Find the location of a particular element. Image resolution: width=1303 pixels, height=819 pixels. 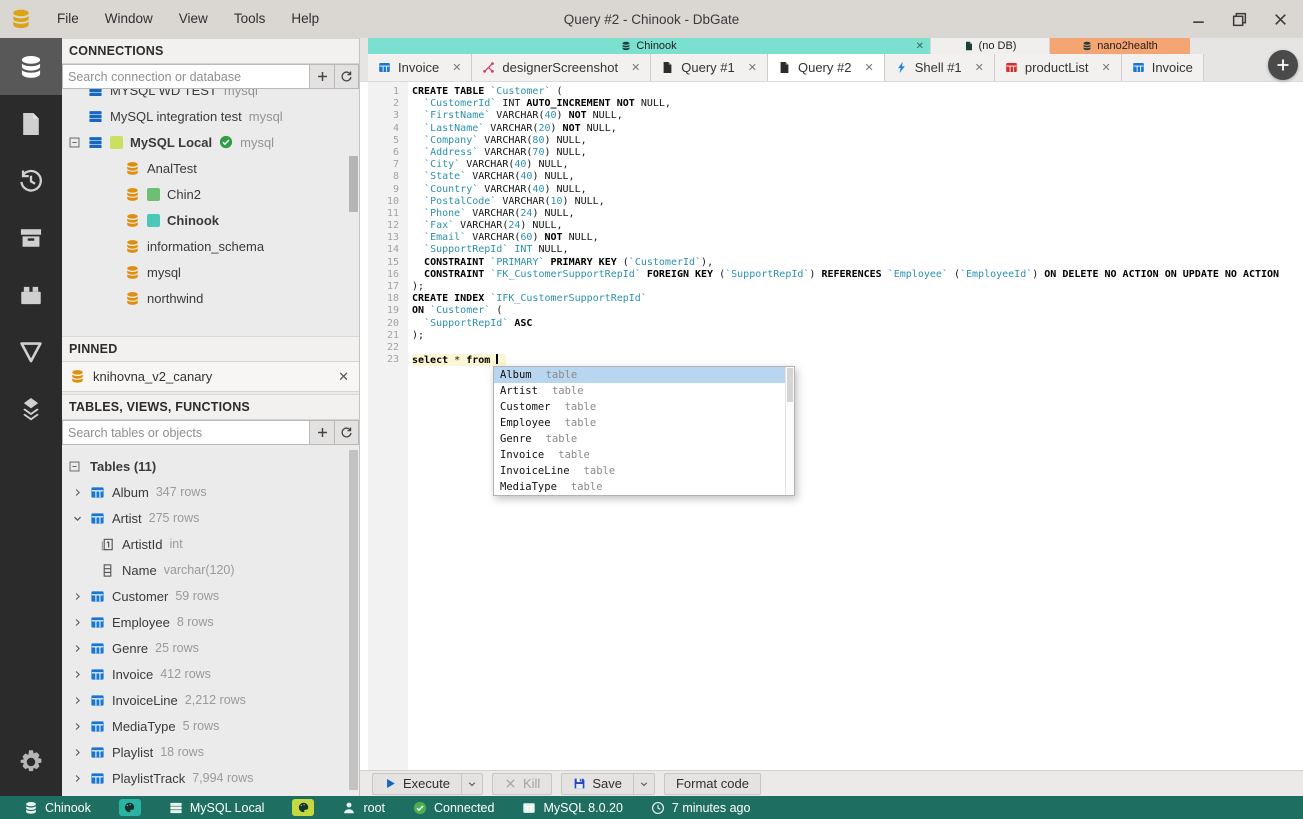

rail-item-archive is located at coordinates (31, 237).